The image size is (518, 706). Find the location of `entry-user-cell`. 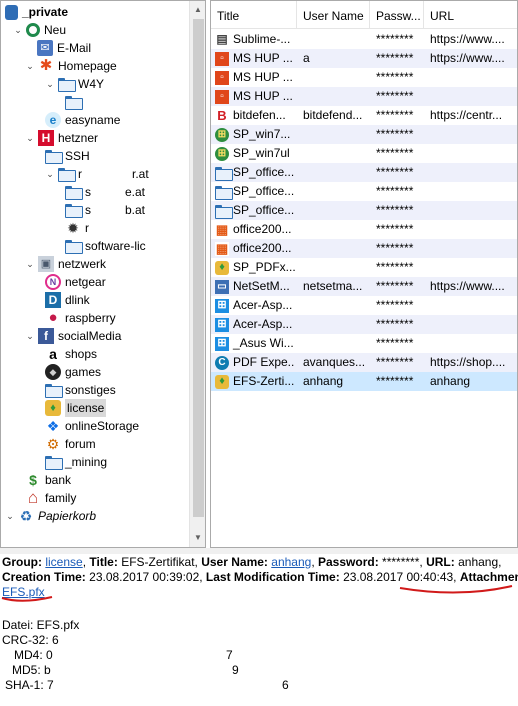

entry-user-cell is located at coordinates (336, 229).